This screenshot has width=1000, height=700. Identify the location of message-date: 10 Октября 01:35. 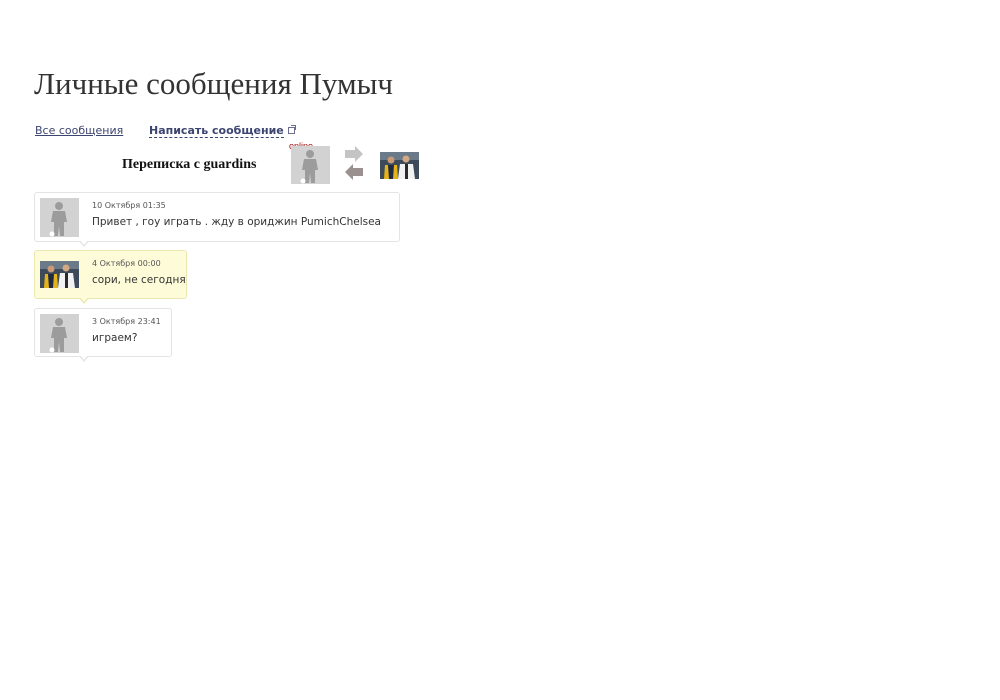
(129, 205).